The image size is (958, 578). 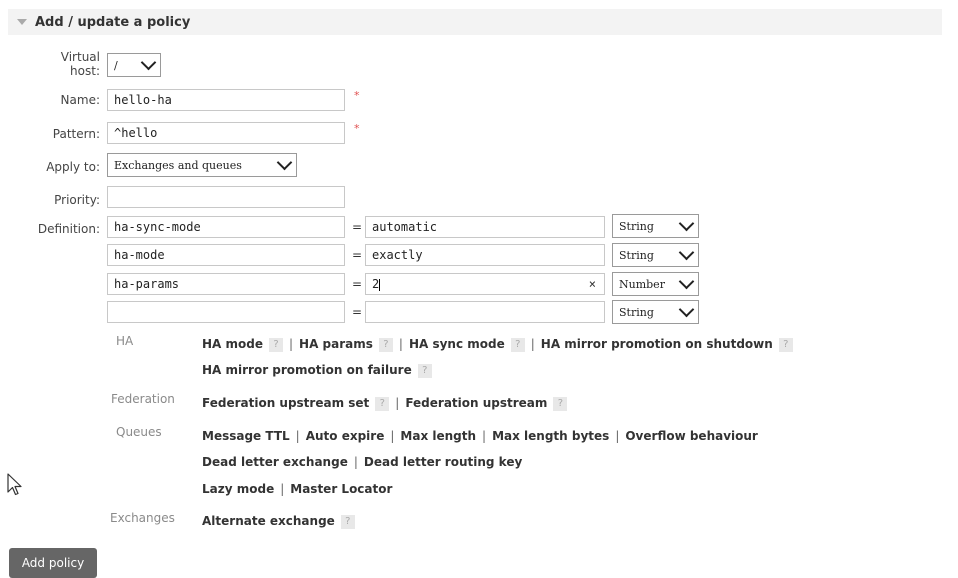 I want to click on category-label-queues: Queues, so click(x=139, y=432).